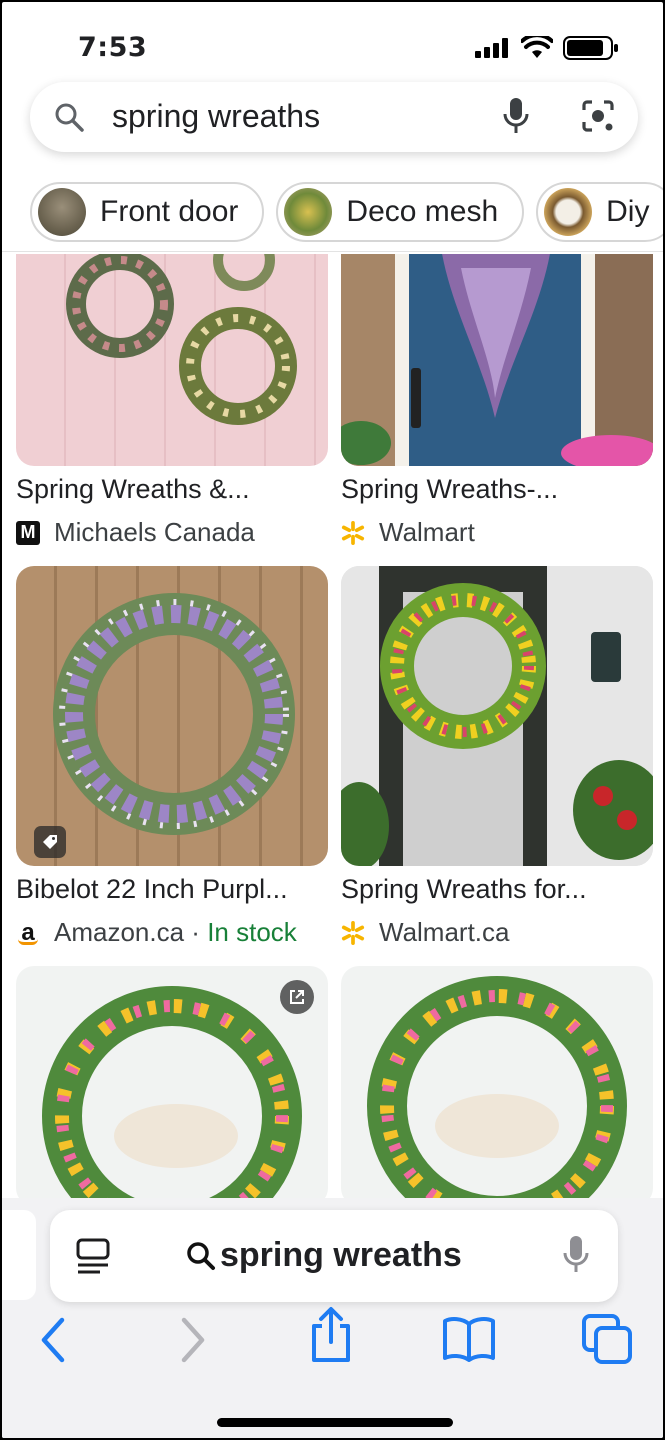 Image resolution: width=665 pixels, height=1440 pixels. I want to click on result-source-name: Walmart, so click(427, 532).